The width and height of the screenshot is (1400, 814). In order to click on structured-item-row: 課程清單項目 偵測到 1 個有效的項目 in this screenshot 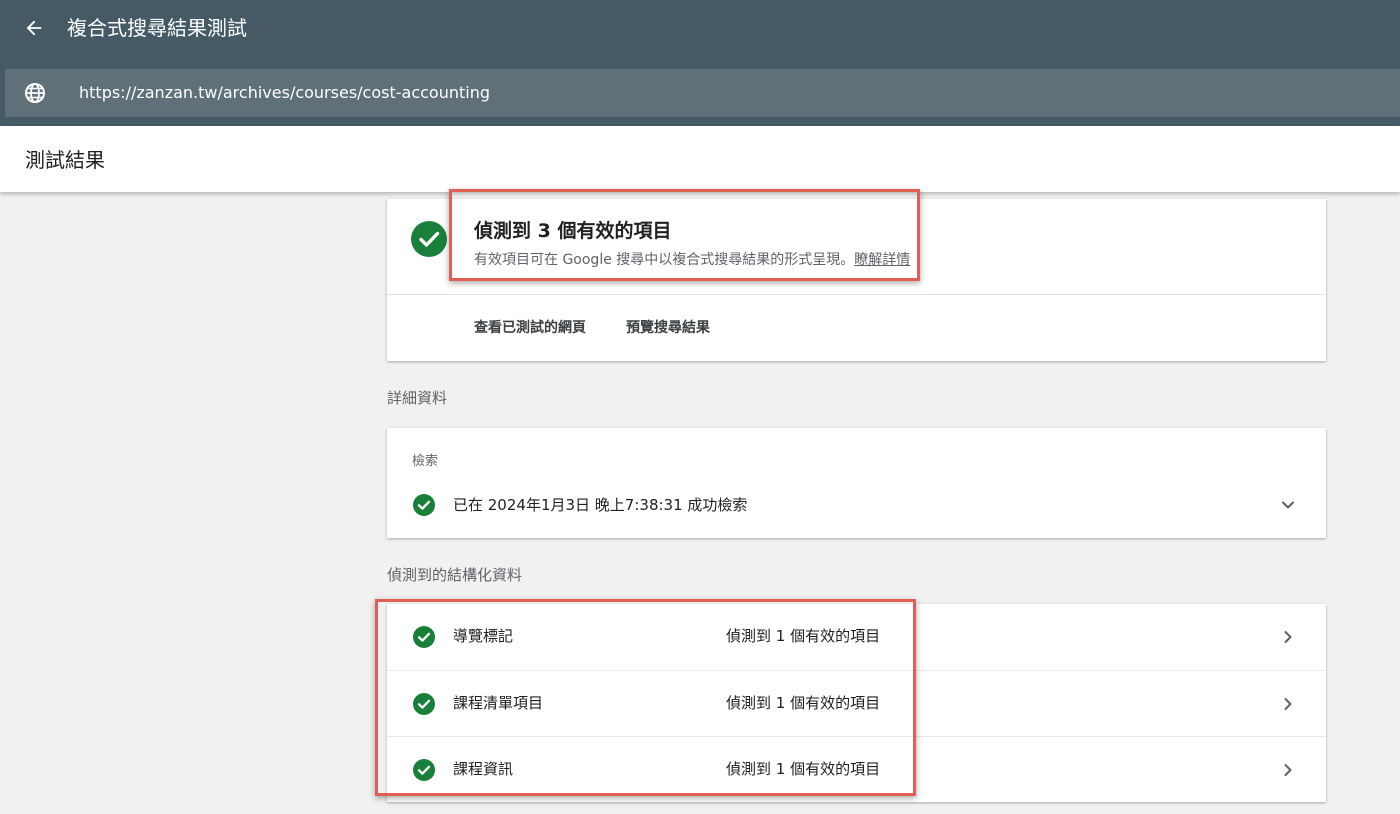, I will do `click(856, 703)`.